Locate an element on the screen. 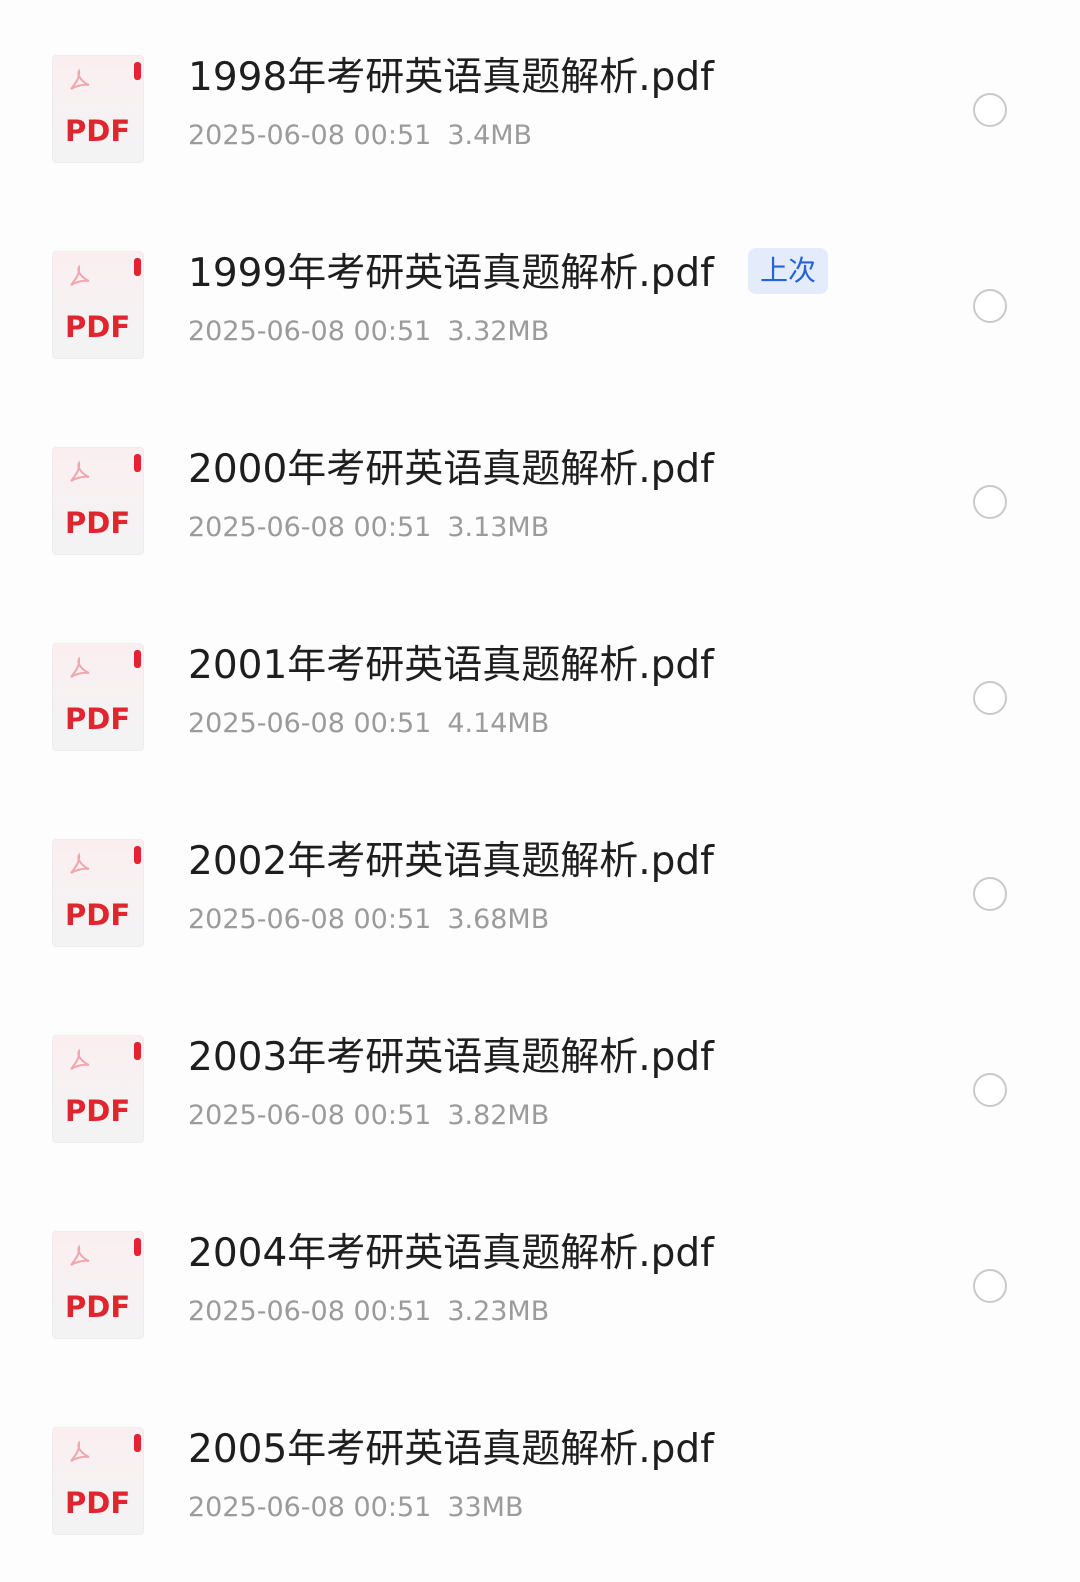  file-name: 2001年考研英语真题解析.pdf is located at coordinates (451, 666).